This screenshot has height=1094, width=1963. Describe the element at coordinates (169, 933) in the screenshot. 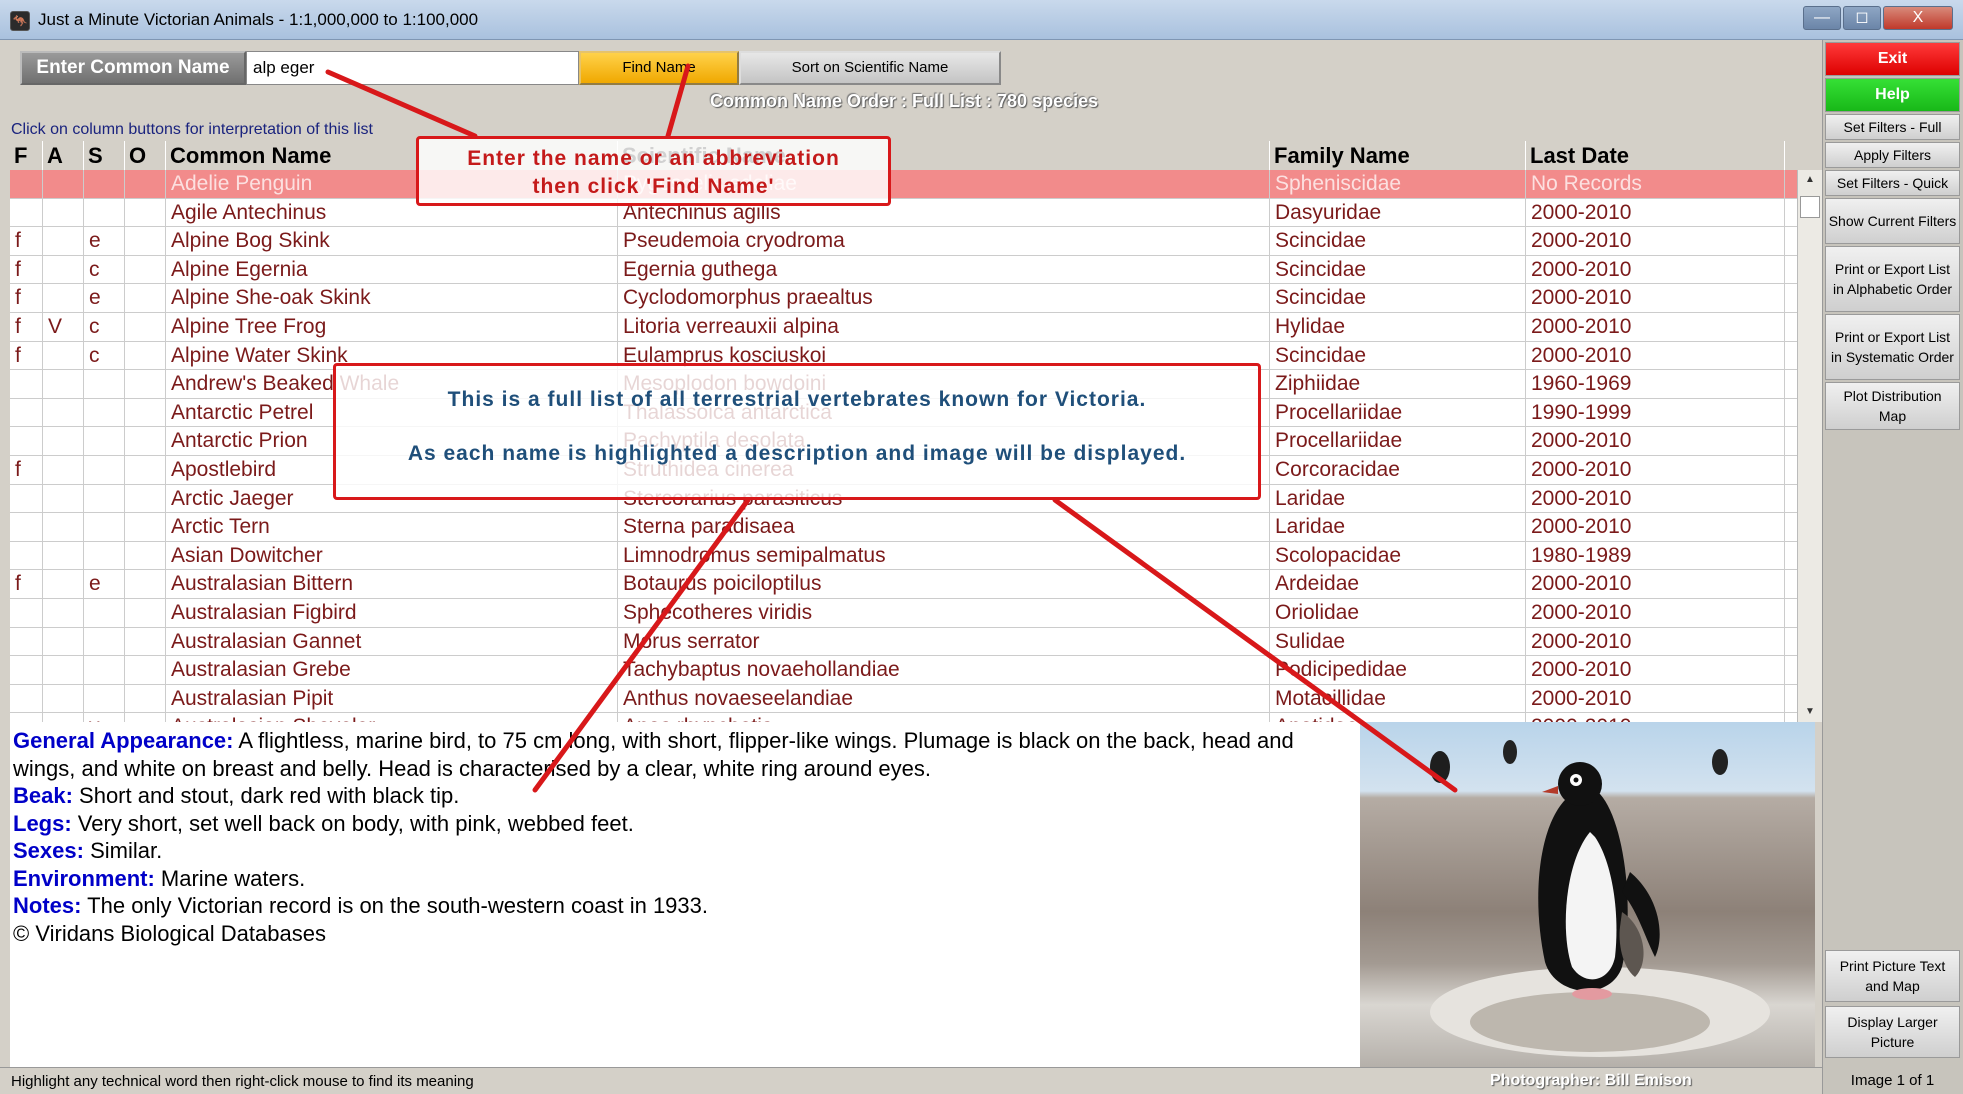

I see `copyright-text: © Viridans Biological Databases` at that location.